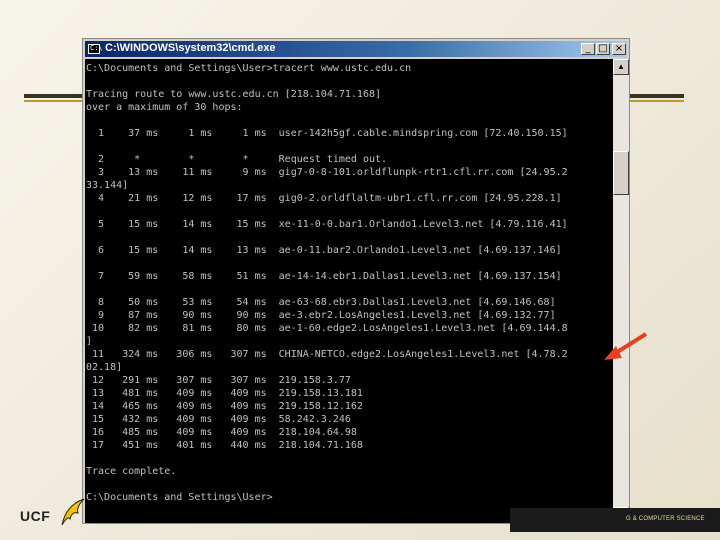  I want to click on console-line: 33.144], so click(107, 185).